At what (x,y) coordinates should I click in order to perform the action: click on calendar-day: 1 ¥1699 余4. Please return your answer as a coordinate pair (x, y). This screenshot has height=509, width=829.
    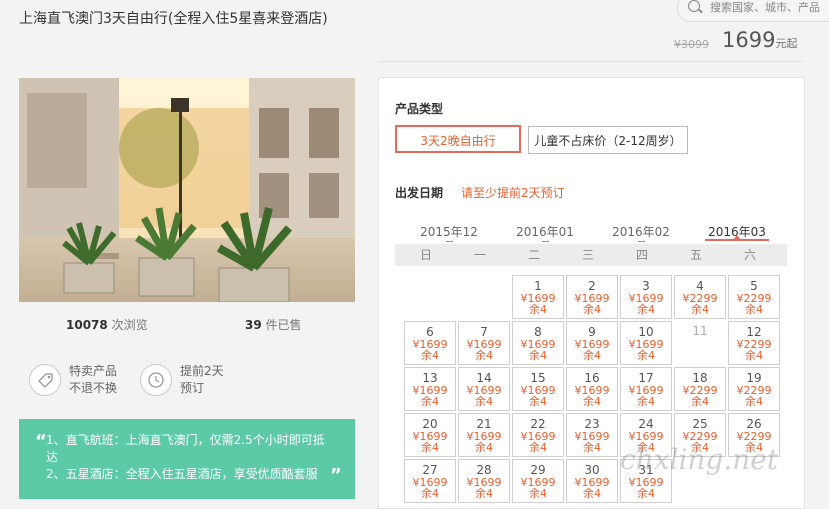
    Looking at the image, I should click on (538, 297).